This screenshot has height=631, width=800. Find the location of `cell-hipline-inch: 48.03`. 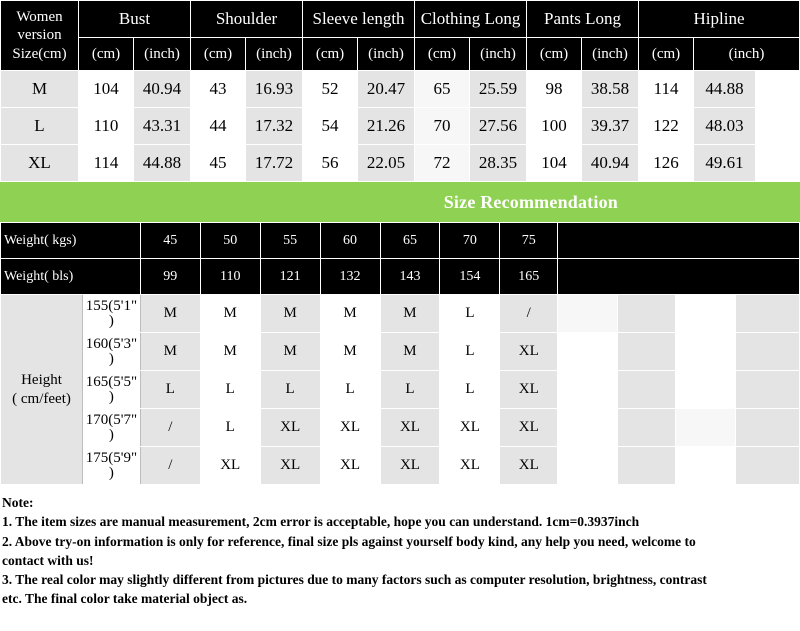

cell-hipline-inch: 48.03 is located at coordinates (725, 126).